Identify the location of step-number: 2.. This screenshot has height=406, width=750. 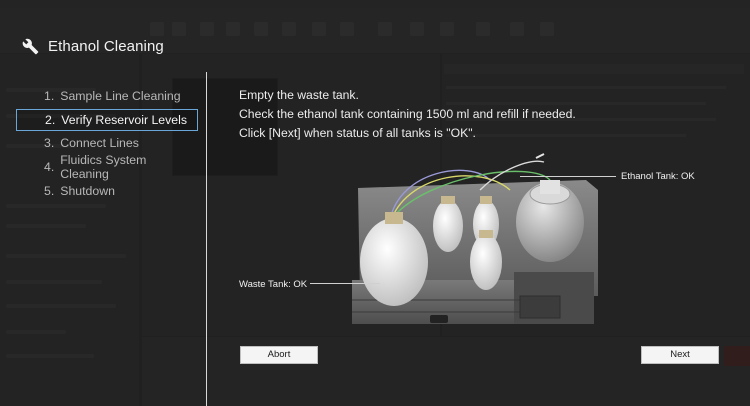
(50, 119).